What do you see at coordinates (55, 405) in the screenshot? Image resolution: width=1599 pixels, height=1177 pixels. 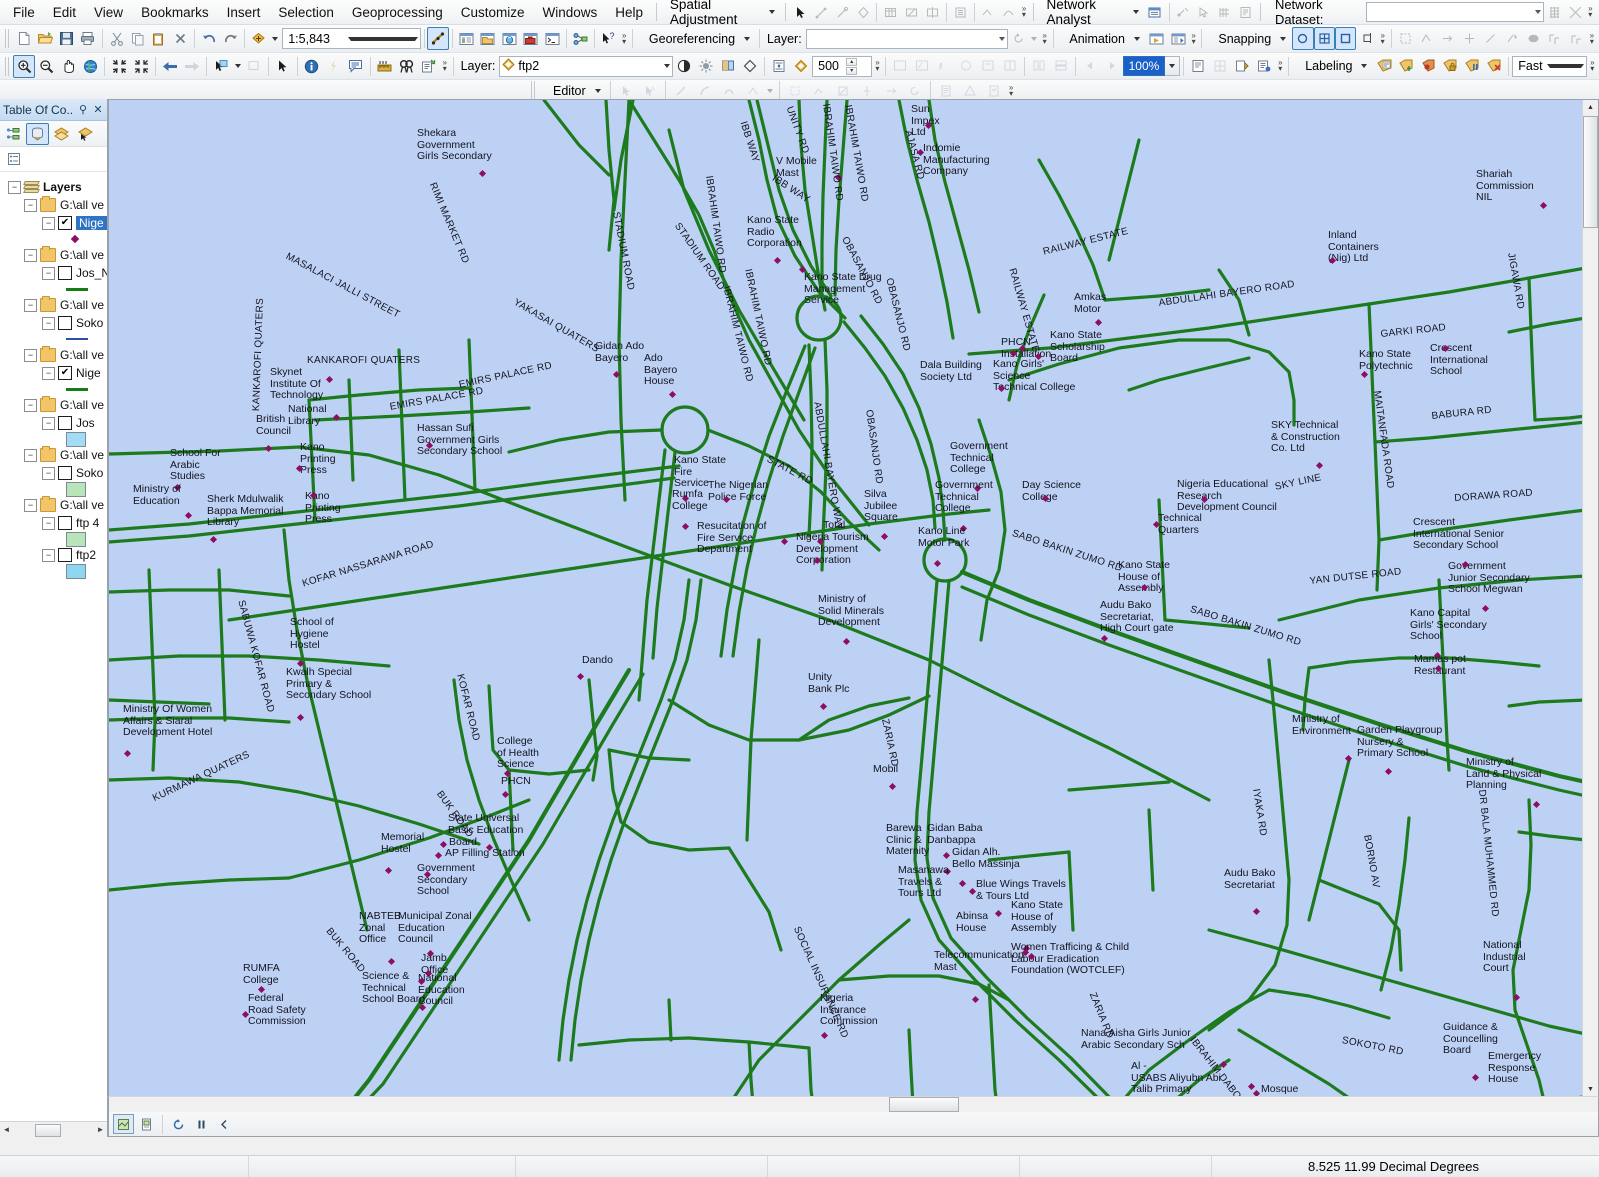 I see `toc-group-4: − G:\all ve` at bounding box center [55, 405].